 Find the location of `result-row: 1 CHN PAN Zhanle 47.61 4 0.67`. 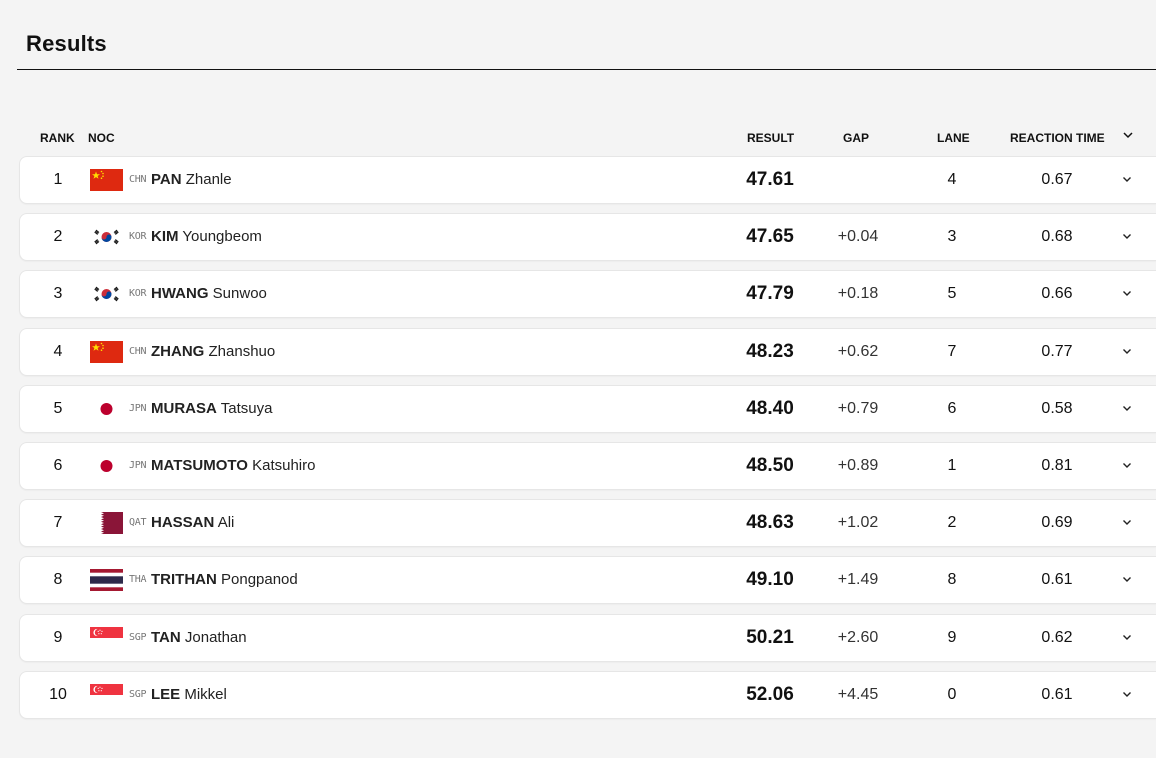

result-row: 1 CHN PAN Zhanle 47.61 4 0.67 is located at coordinates (587, 180).